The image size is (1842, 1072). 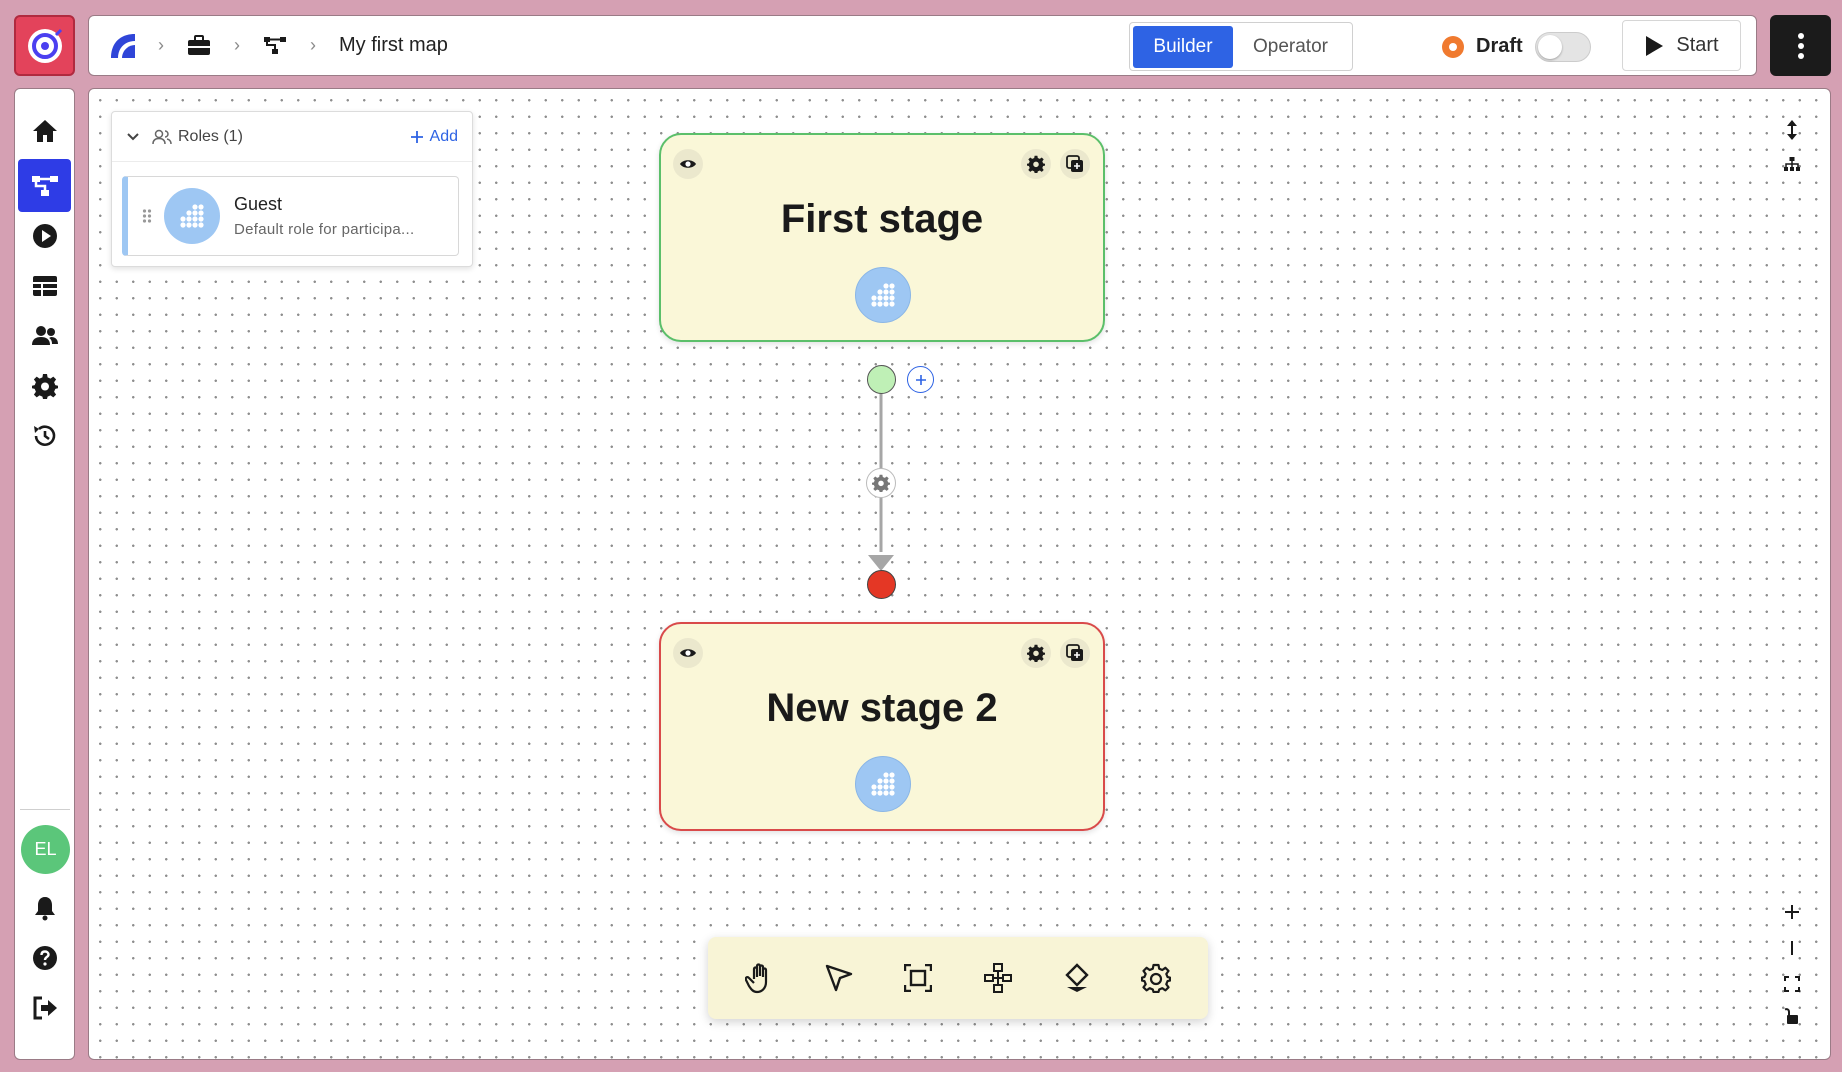 What do you see at coordinates (1562, 46) in the screenshot?
I see `draft-toggle` at bounding box center [1562, 46].